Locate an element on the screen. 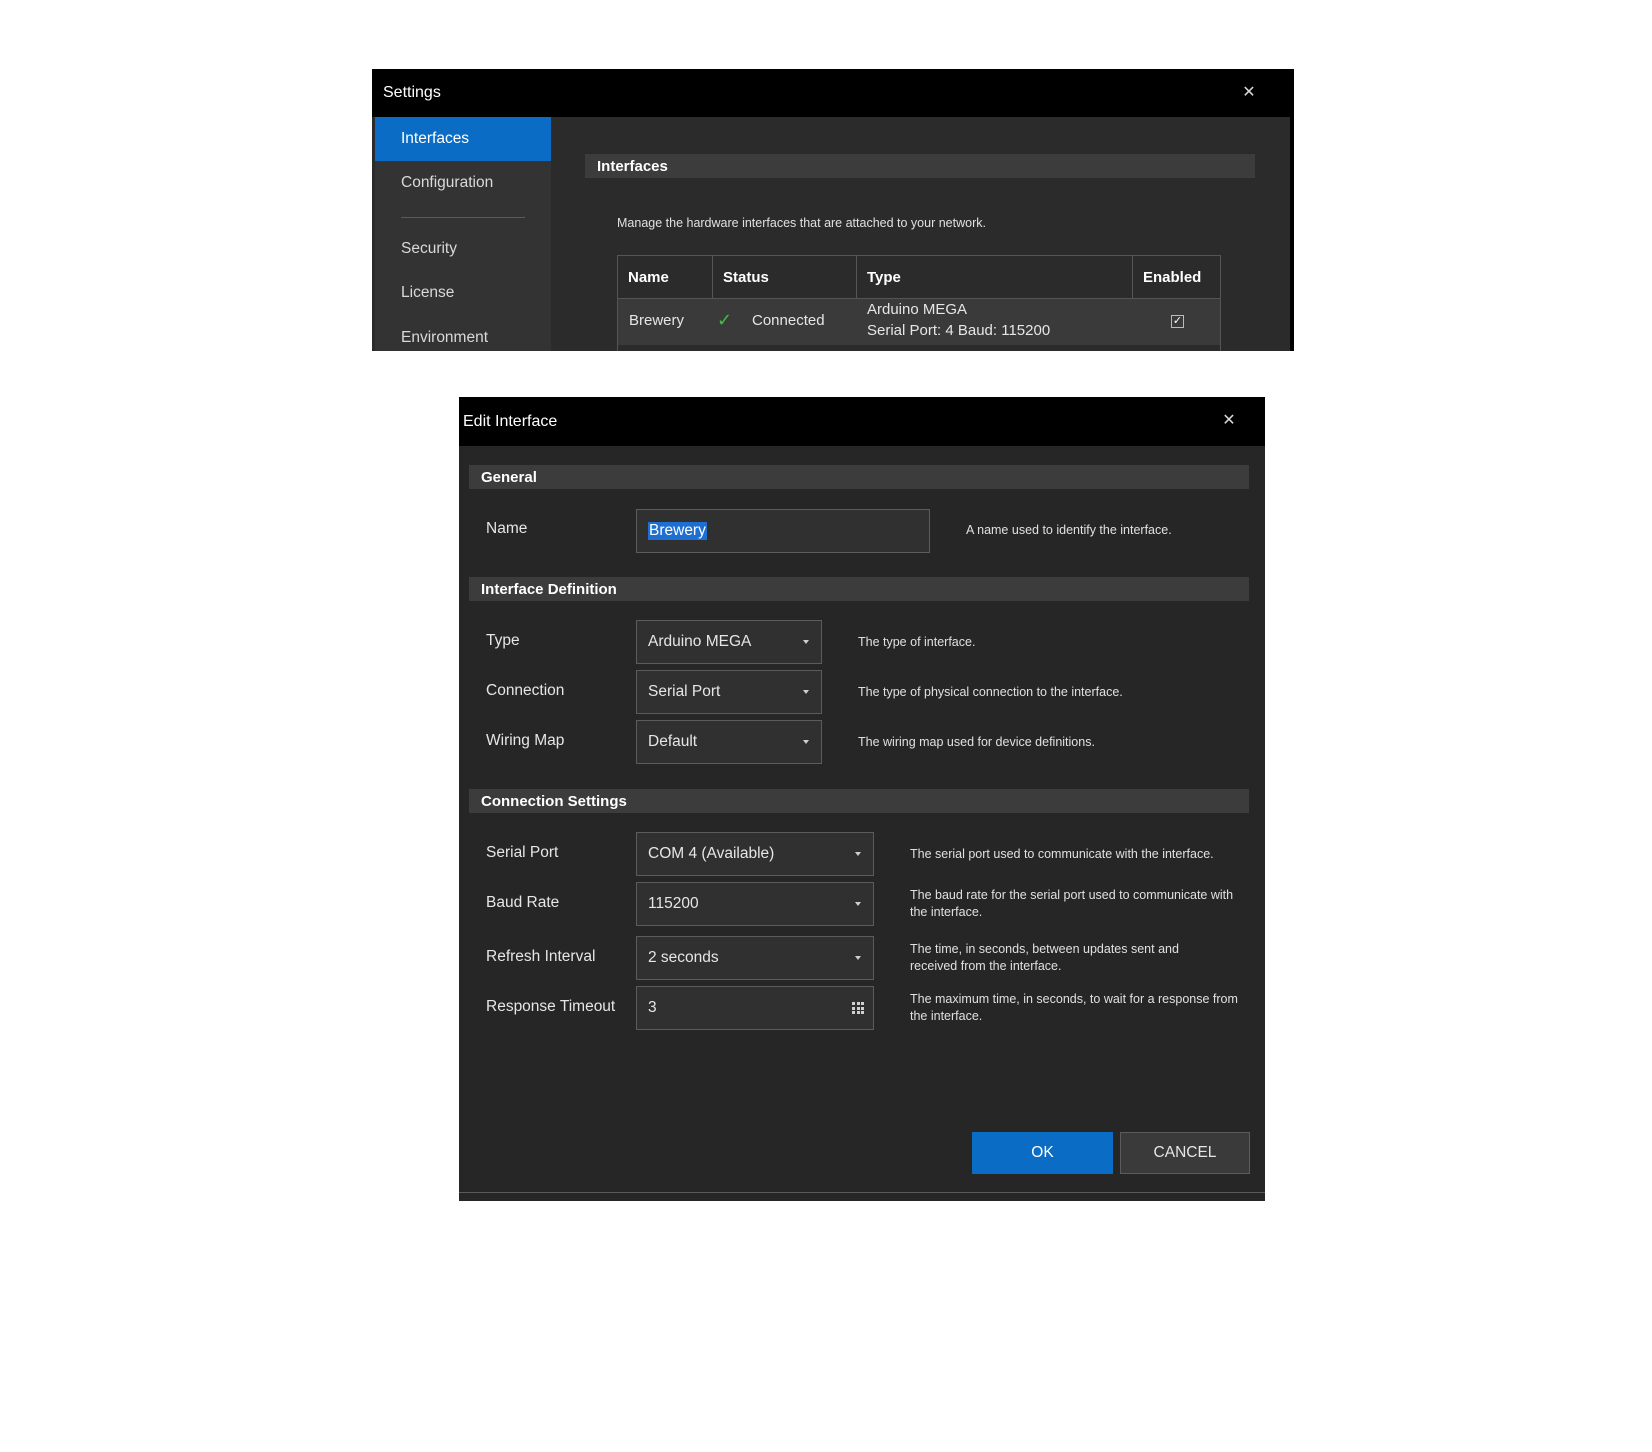  refresh-interval-label: Refresh Interval is located at coordinates (541, 956).